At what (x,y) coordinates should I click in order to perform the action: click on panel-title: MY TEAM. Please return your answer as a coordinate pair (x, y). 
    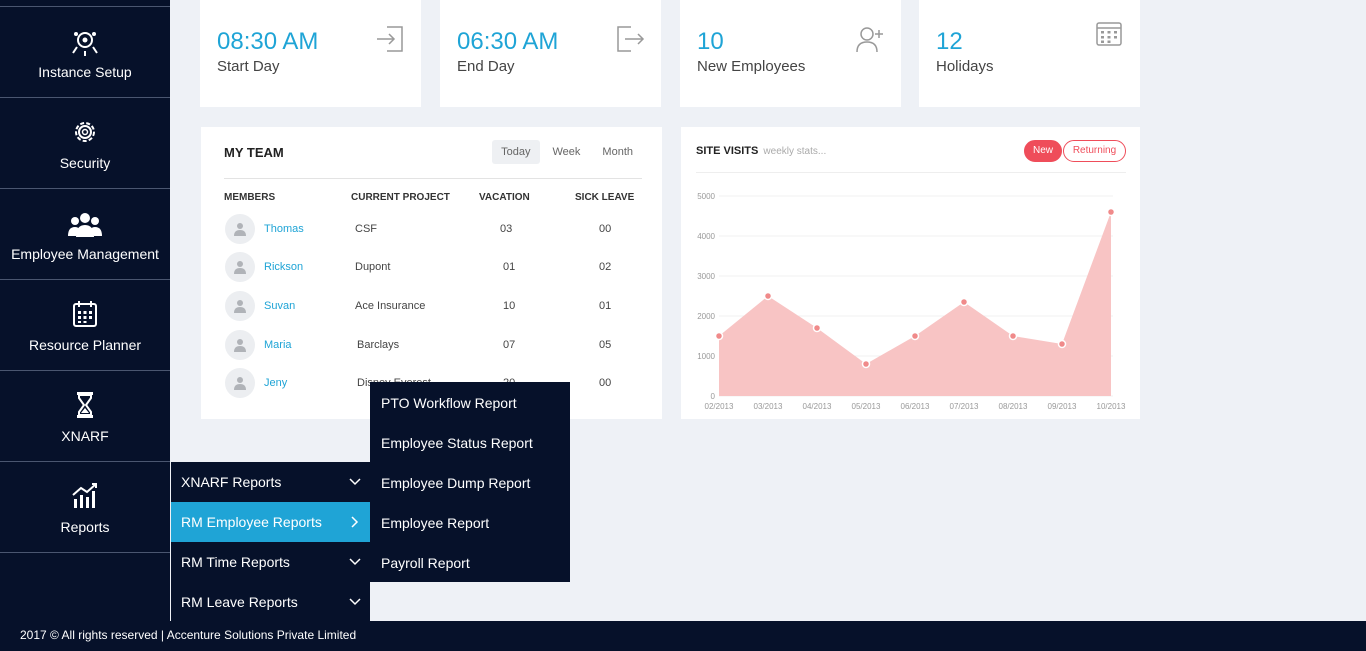
    Looking at the image, I should click on (254, 152).